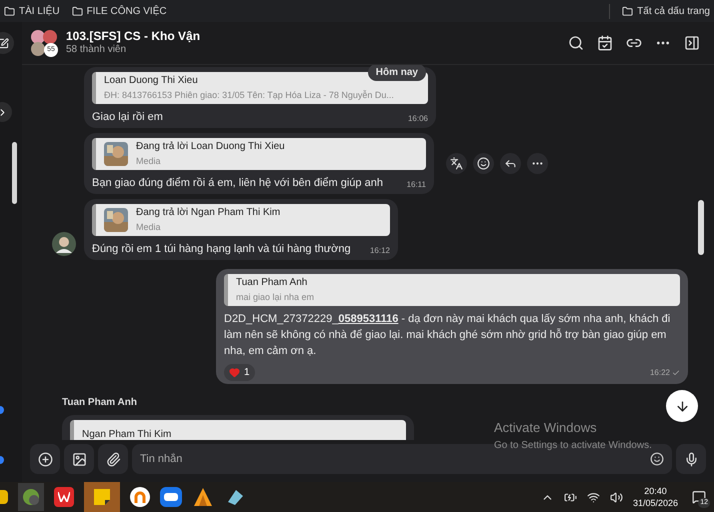 The height and width of the screenshot is (512, 714). Describe the element at coordinates (97, 50) in the screenshot. I see `member-count: 58 thành viên` at that location.